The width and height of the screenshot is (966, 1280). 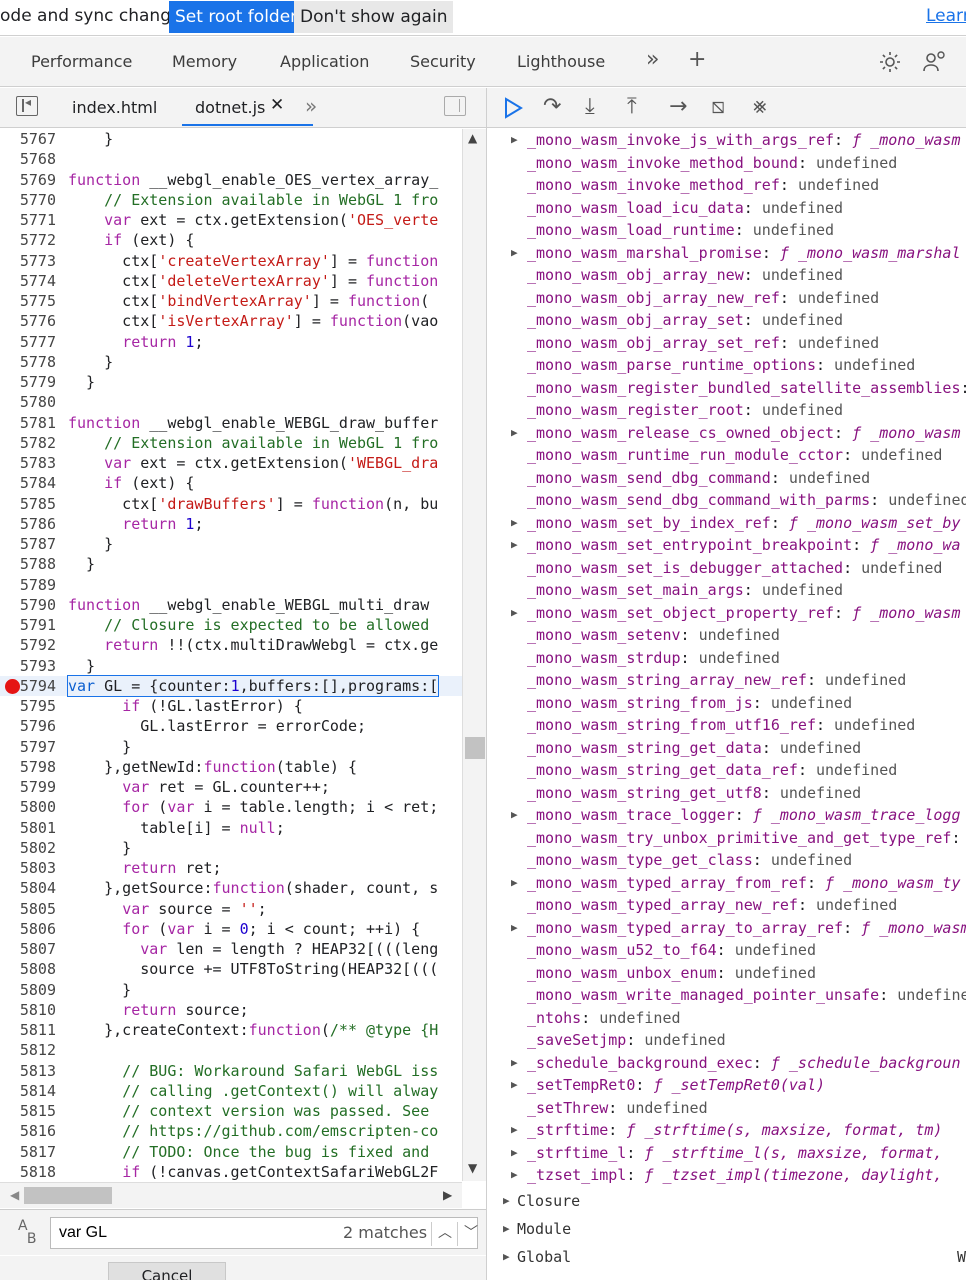 I want to click on code-vertical-scrollbar: ▲ ▼, so click(x=474, y=655).